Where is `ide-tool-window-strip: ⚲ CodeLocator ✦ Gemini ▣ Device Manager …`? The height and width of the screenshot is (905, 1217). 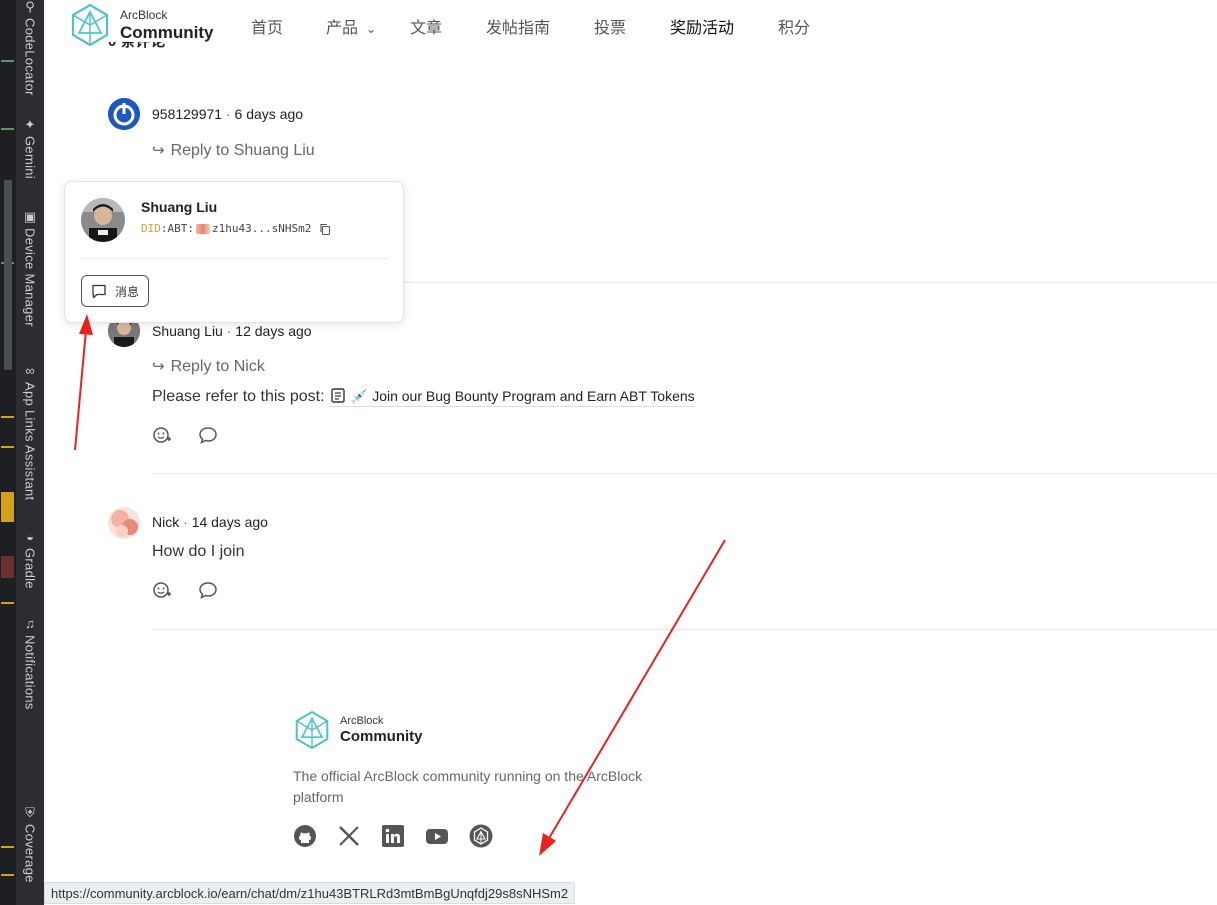
ide-tool-window-strip: ⚲ CodeLocator ✦ Gemini ▣ Device Manager … is located at coordinates (22, 452).